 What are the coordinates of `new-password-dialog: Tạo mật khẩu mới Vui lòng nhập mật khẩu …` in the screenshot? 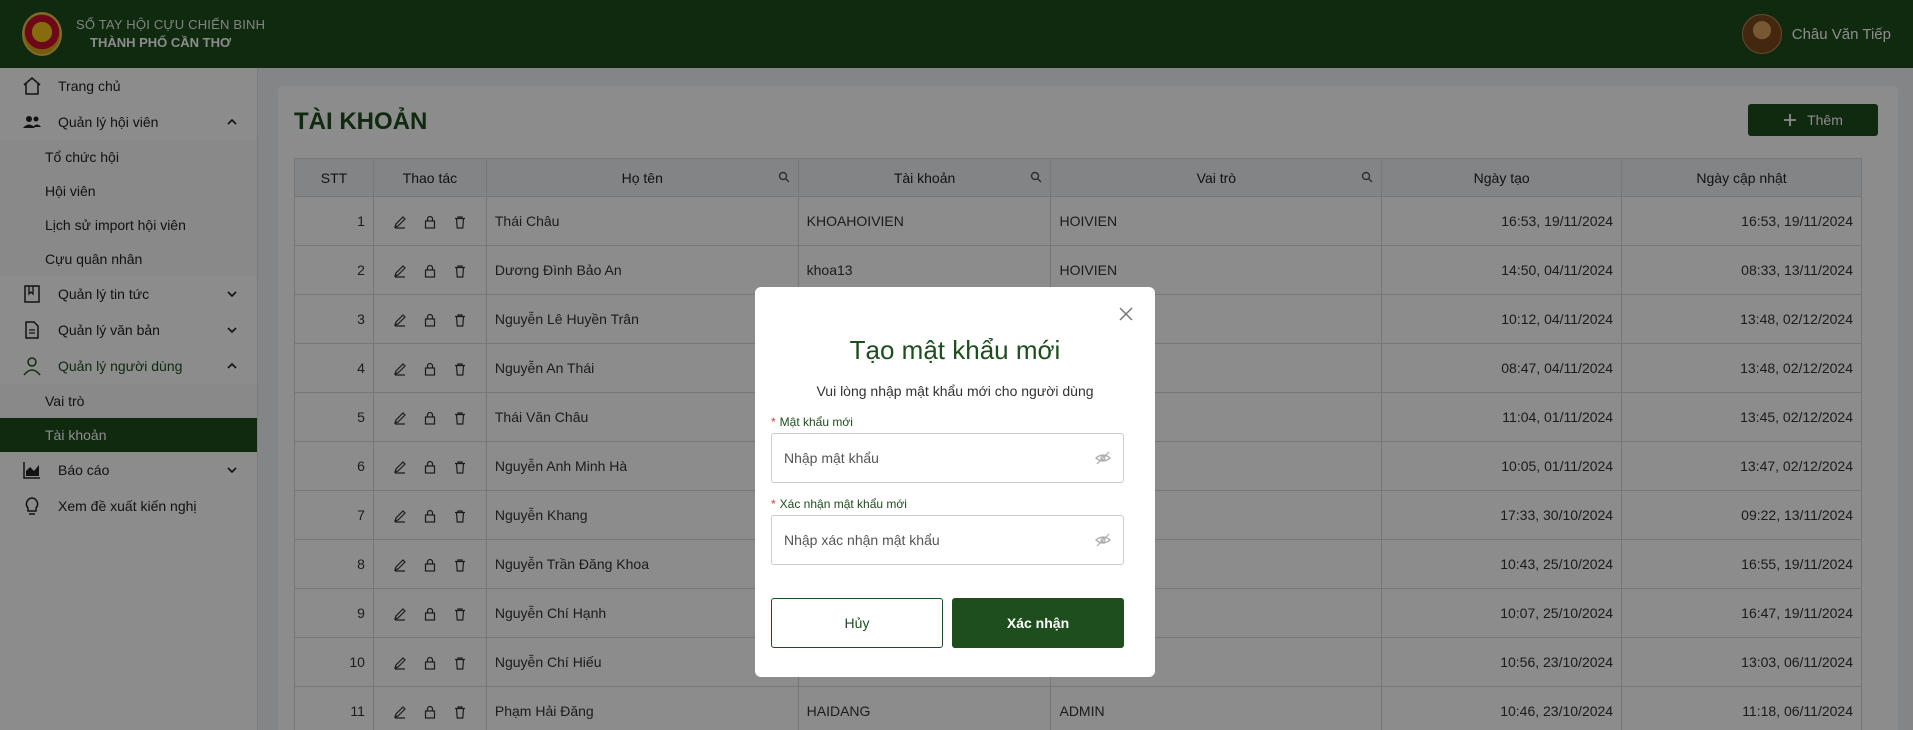 It's located at (955, 482).